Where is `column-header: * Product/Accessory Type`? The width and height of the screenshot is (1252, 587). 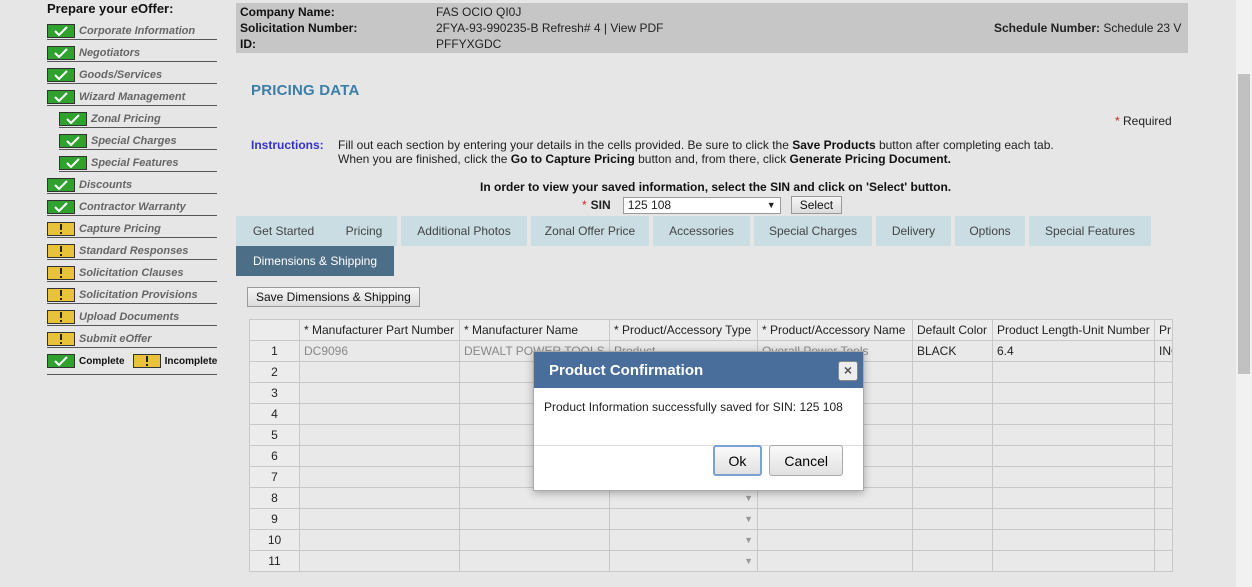 column-header: * Product/Accessory Type is located at coordinates (683, 330).